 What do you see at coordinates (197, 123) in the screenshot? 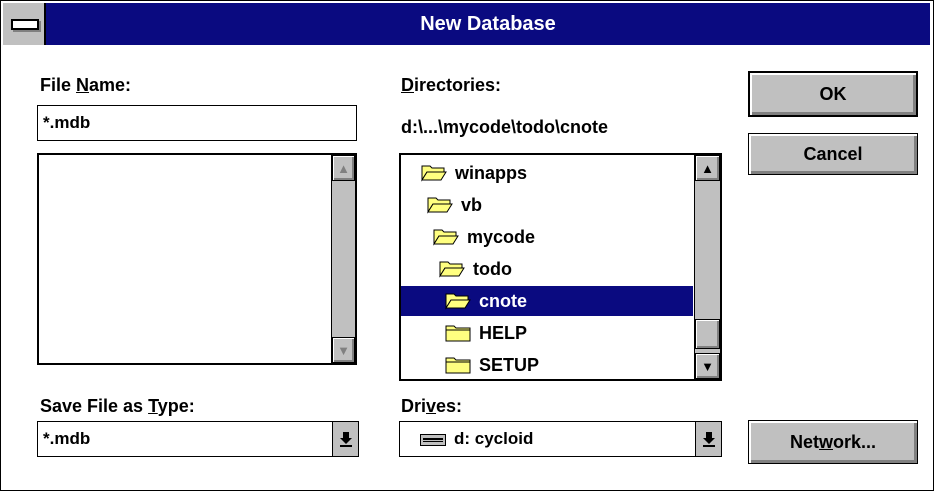
I see `file-name-input: *.mdb` at bounding box center [197, 123].